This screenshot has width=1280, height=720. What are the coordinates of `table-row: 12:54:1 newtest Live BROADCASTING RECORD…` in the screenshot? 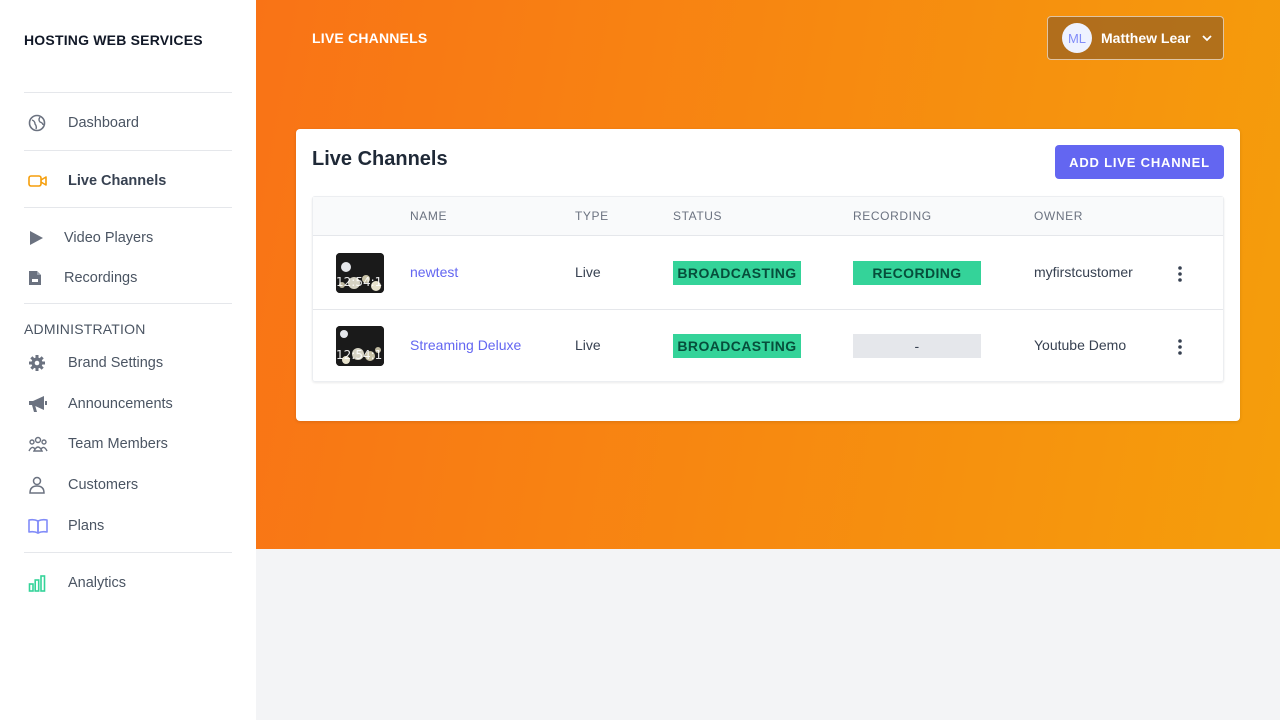 It's located at (768, 273).